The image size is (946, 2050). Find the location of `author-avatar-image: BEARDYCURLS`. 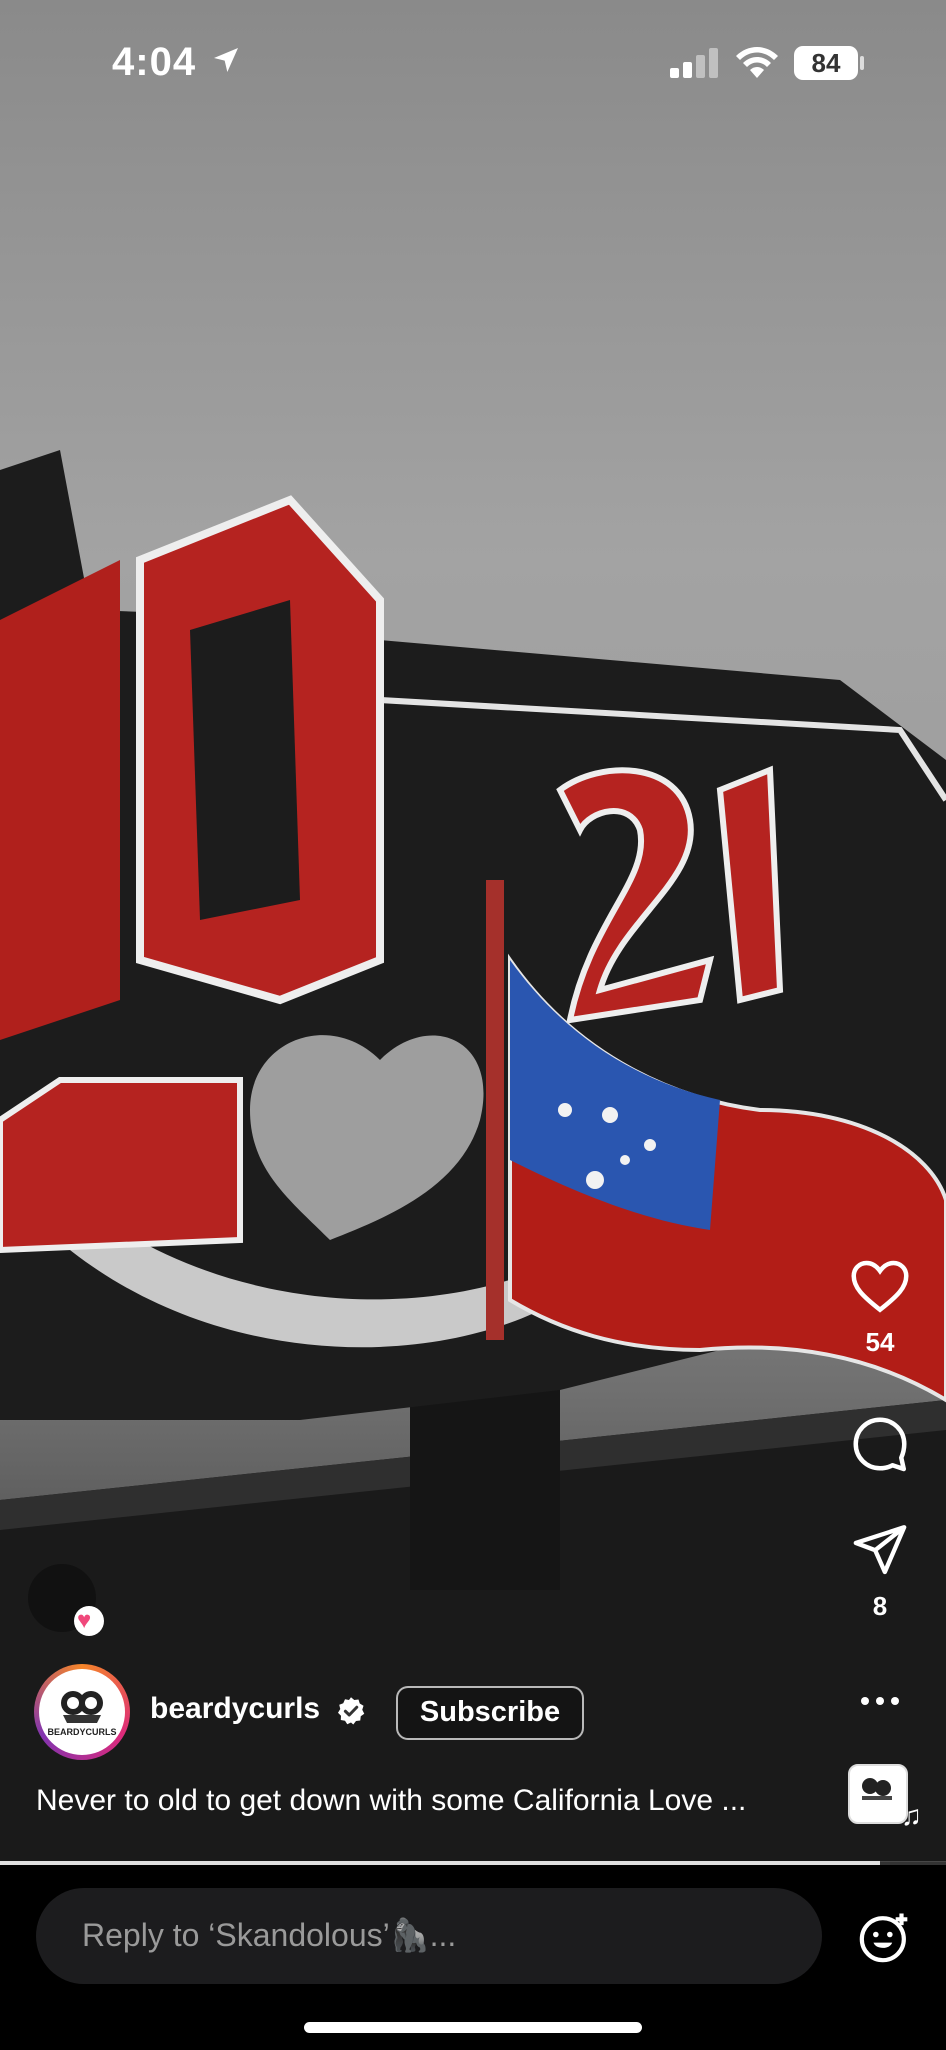

author-avatar-image: BEARDYCURLS is located at coordinates (82, 1712).